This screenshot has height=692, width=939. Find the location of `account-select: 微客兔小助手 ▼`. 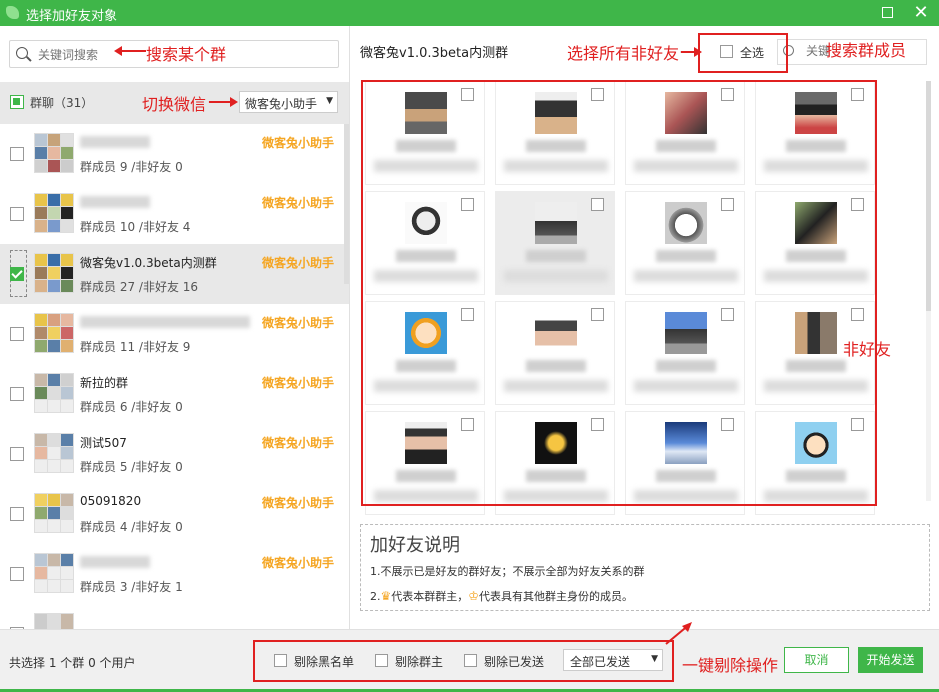

account-select: 微客兔小助手 ▼ is located at coordinates (288, 102).